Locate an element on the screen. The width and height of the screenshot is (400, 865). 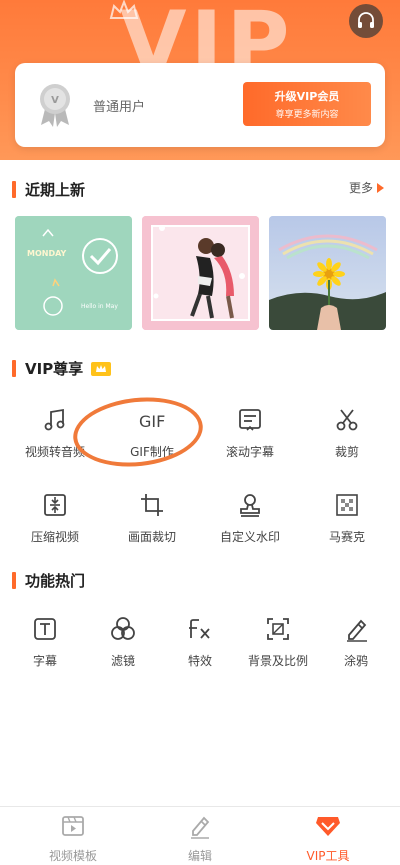
vip-tools-icon is located at coordinates (328, 826).